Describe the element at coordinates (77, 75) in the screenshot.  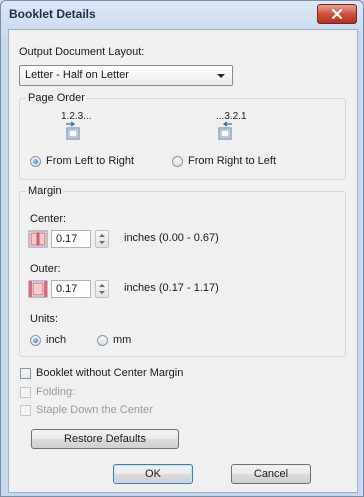
I see `layout-selected-value: Letter - Half on Letter` at that location.